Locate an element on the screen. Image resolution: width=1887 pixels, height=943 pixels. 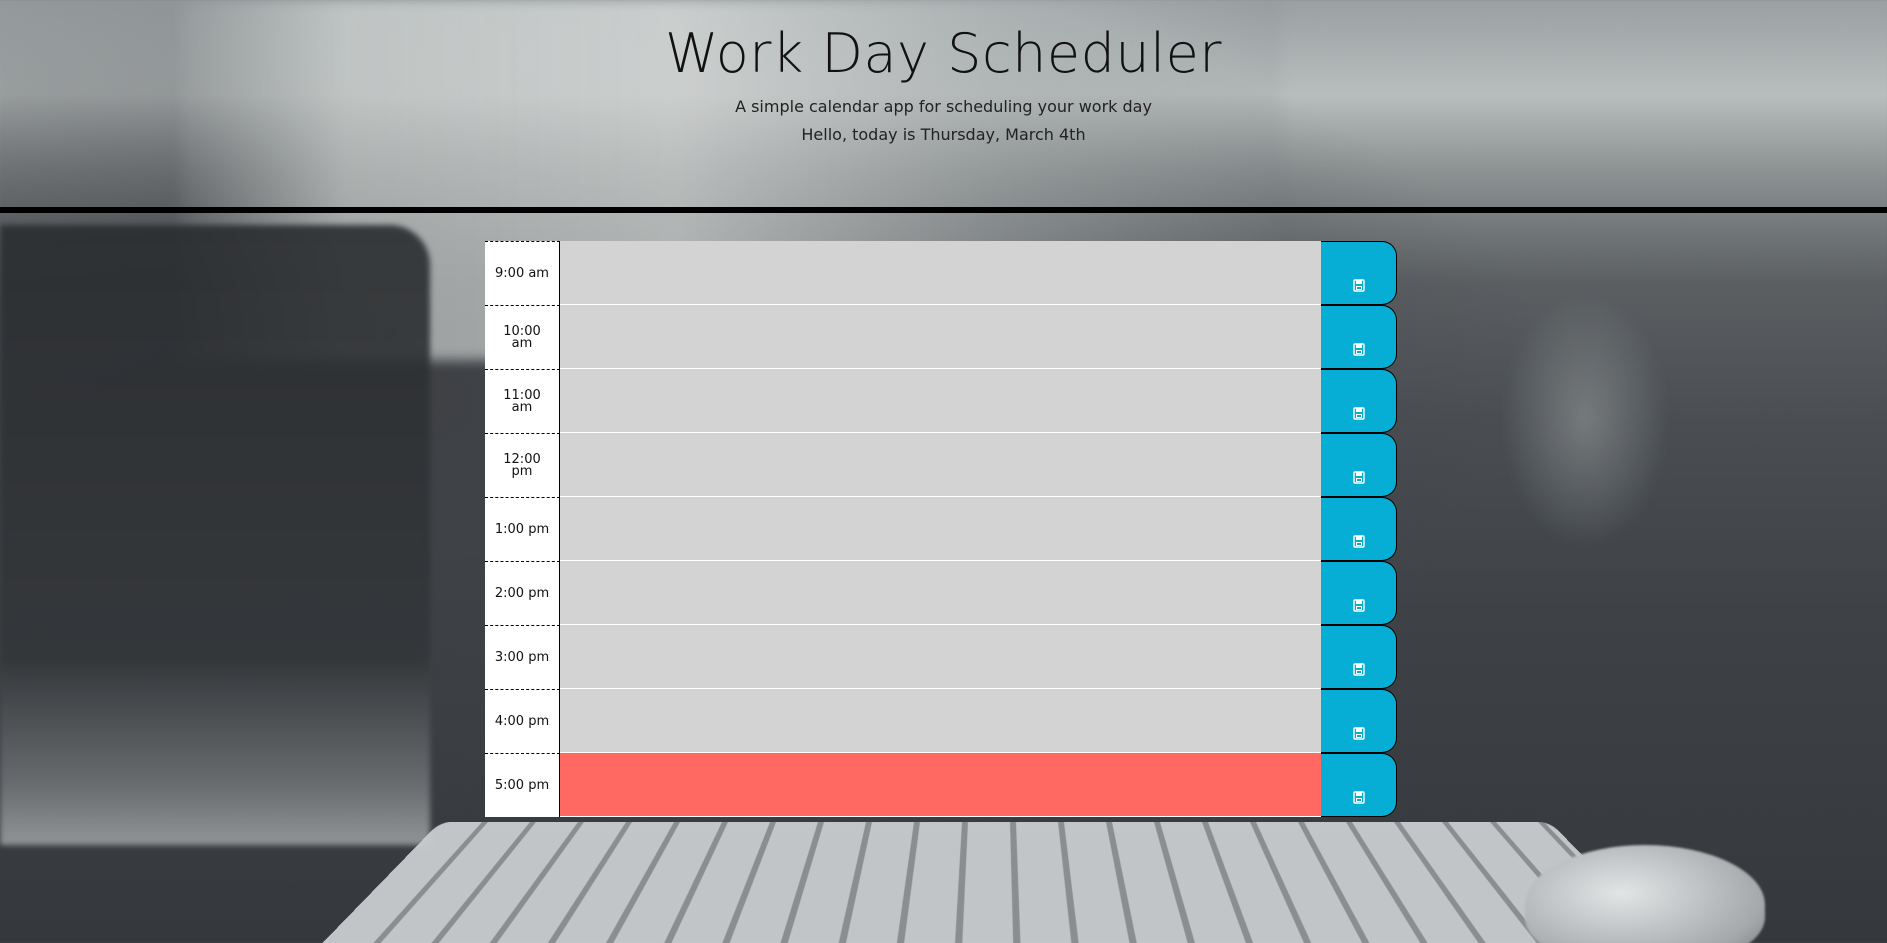
hour-label: 1:00 pm is located at coordinates (522, 529).